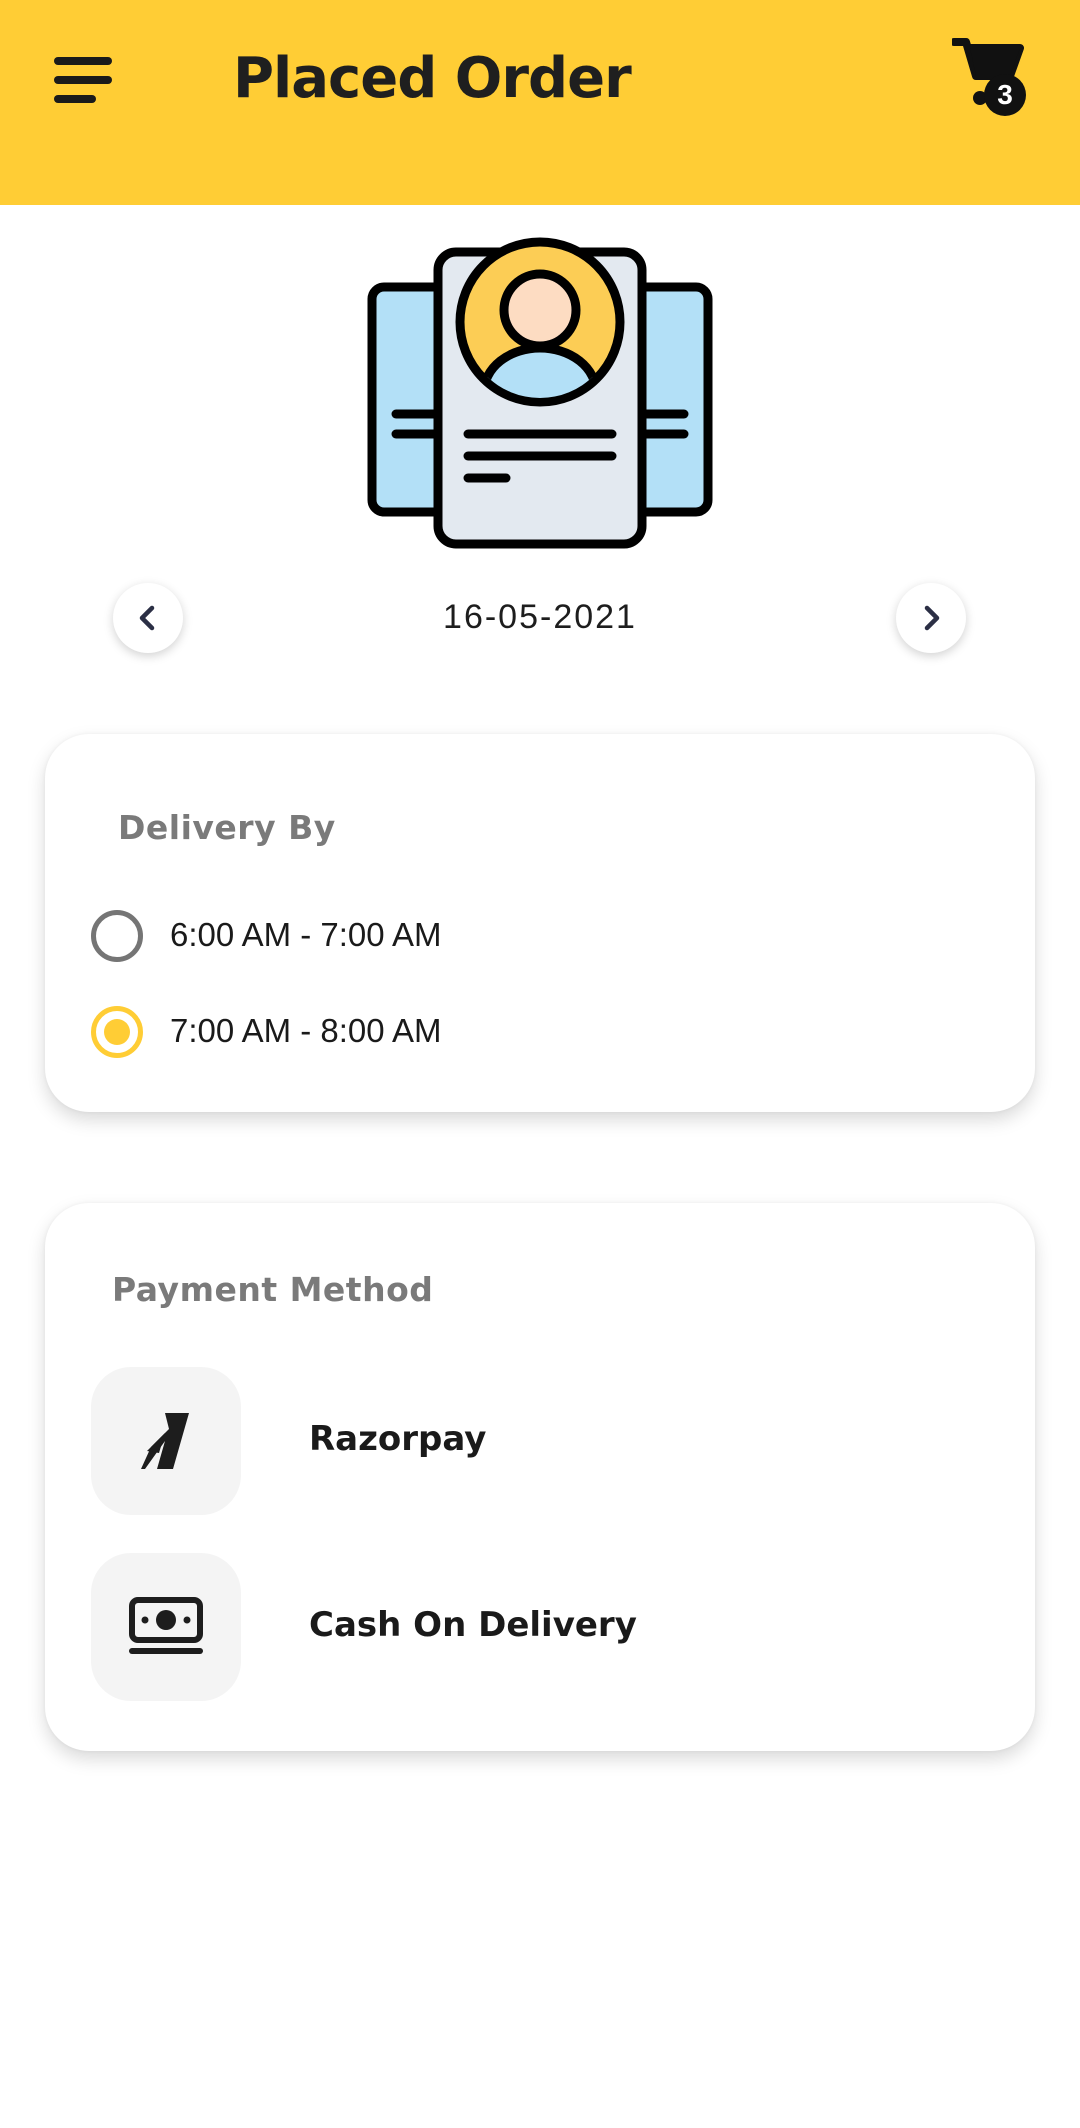  Describe the element at coordinates (473, 1625) in the screenshot. I see `cash-on-delivery-label: Cash On Delivery` at that location.